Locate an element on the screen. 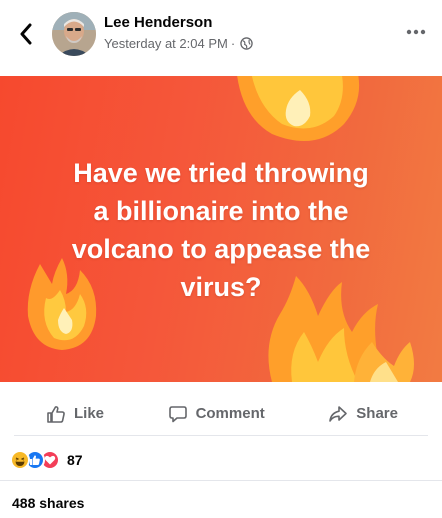 The image size is (442, 518). comment-label: Comment is located at coordinates (230, 413).